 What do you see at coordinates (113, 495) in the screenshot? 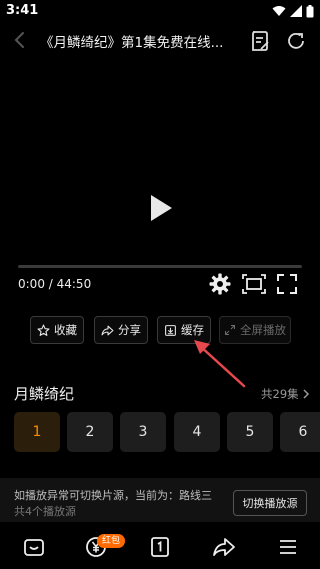
I see `source-hint: 如播放异常可切换片源，当前为：路线三` at bounding box center [113, 495].